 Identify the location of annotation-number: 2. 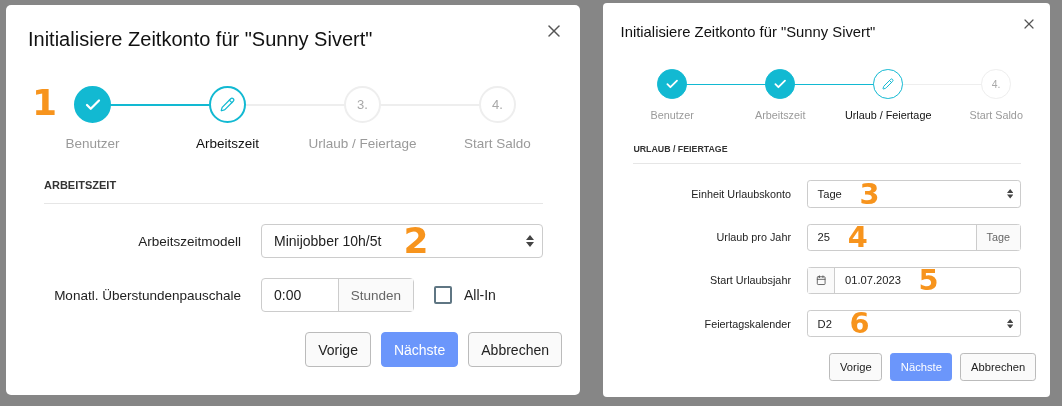
(416, 241).